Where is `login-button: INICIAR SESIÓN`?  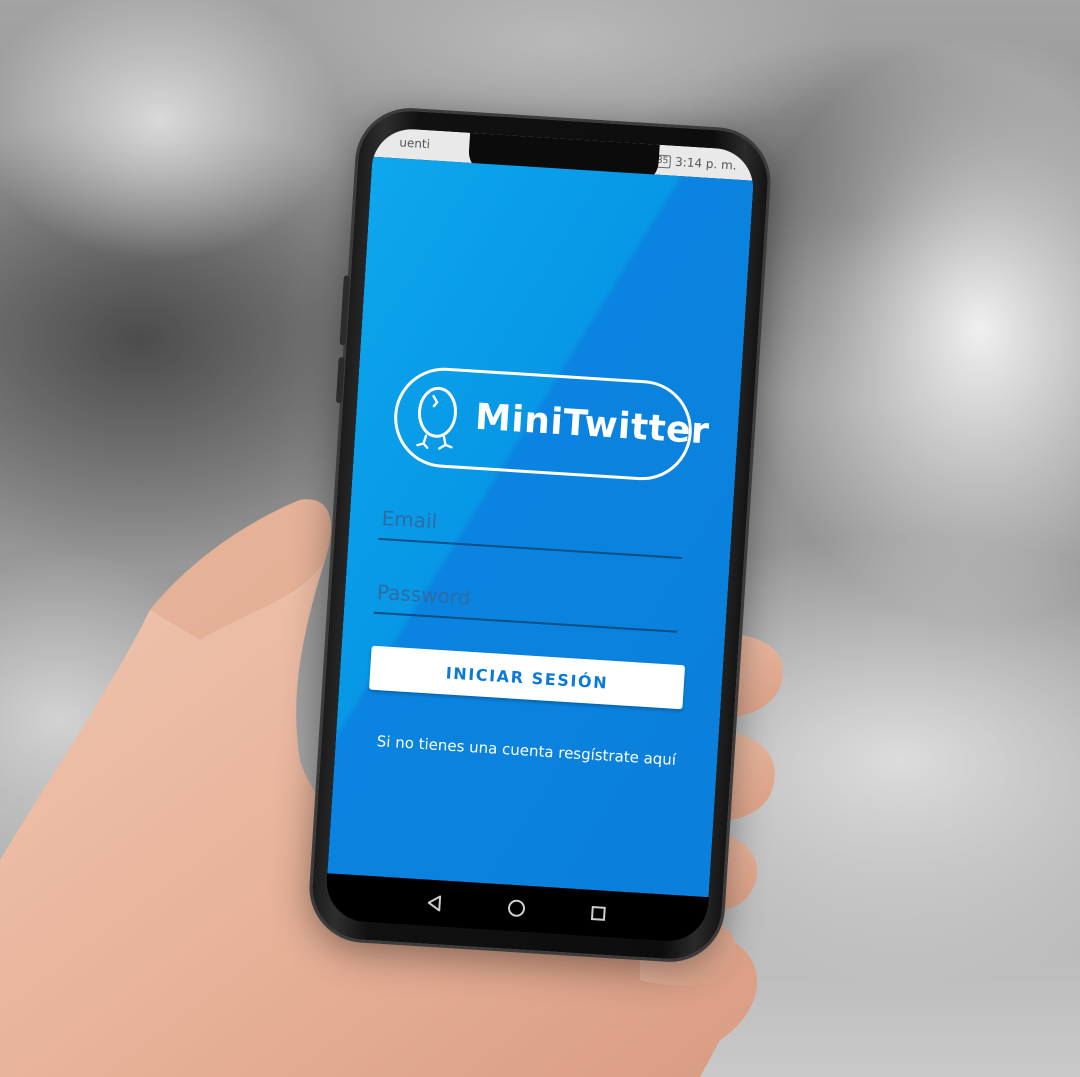
login-button: INICIAR SESIÓN is located at coordinates (527, 677).